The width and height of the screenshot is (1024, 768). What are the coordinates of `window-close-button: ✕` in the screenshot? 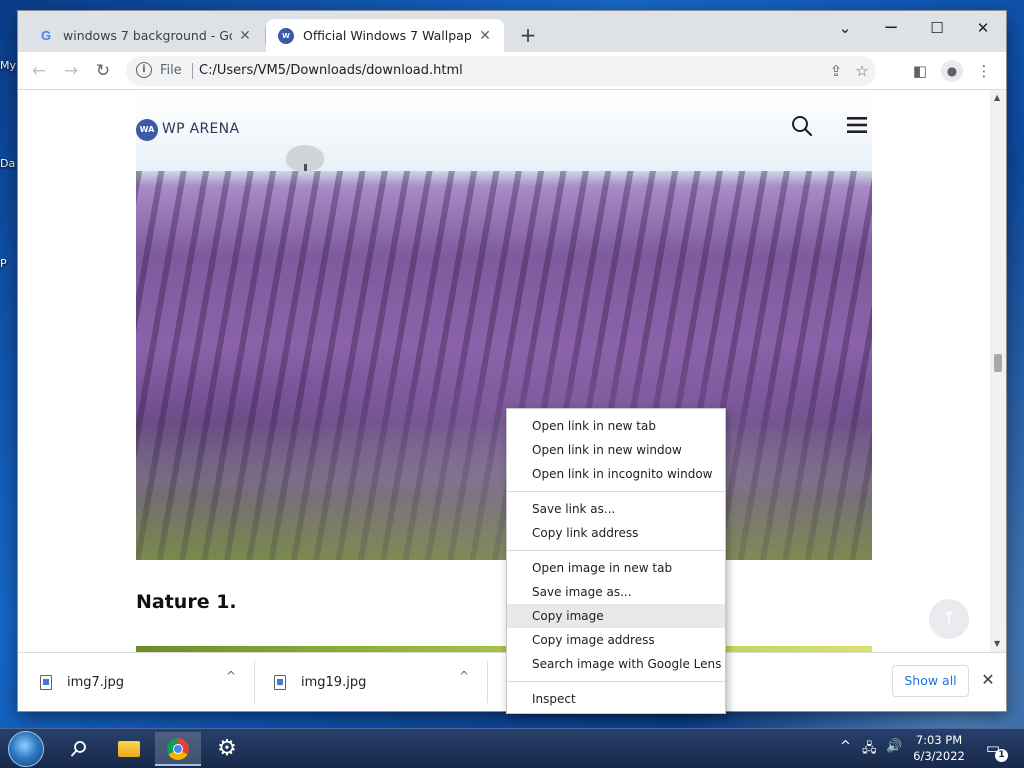 It's located at (983, 28).